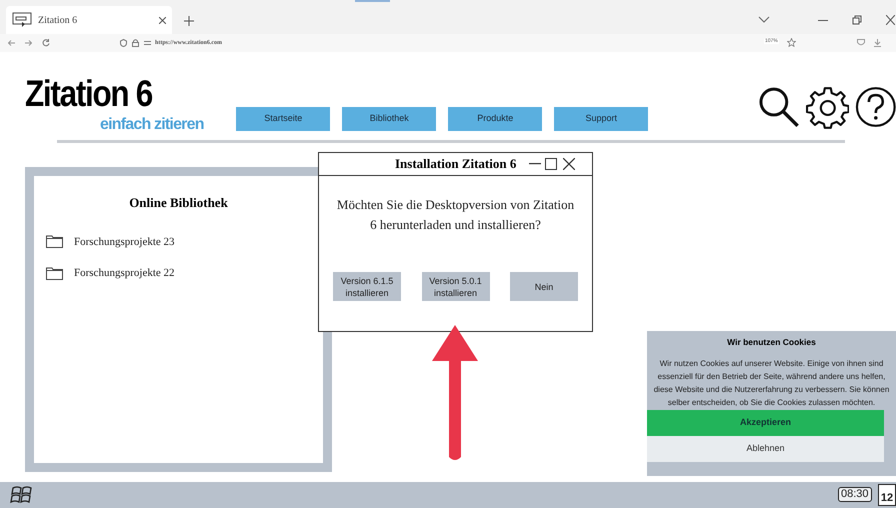 The height and width of the screenshot is (508, 896). I want to click on shield-icon, so click(123, 43).